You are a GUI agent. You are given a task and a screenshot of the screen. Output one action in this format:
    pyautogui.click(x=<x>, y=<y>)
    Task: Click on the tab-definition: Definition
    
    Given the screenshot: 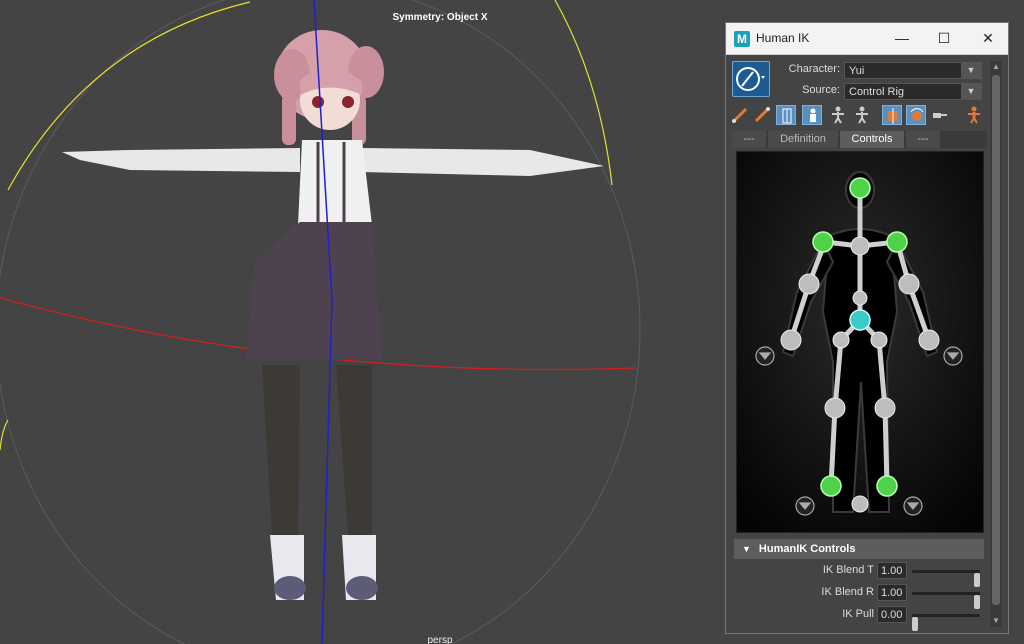 What is the action you would take?
    pyautogui.click(x=803, y=139)
    